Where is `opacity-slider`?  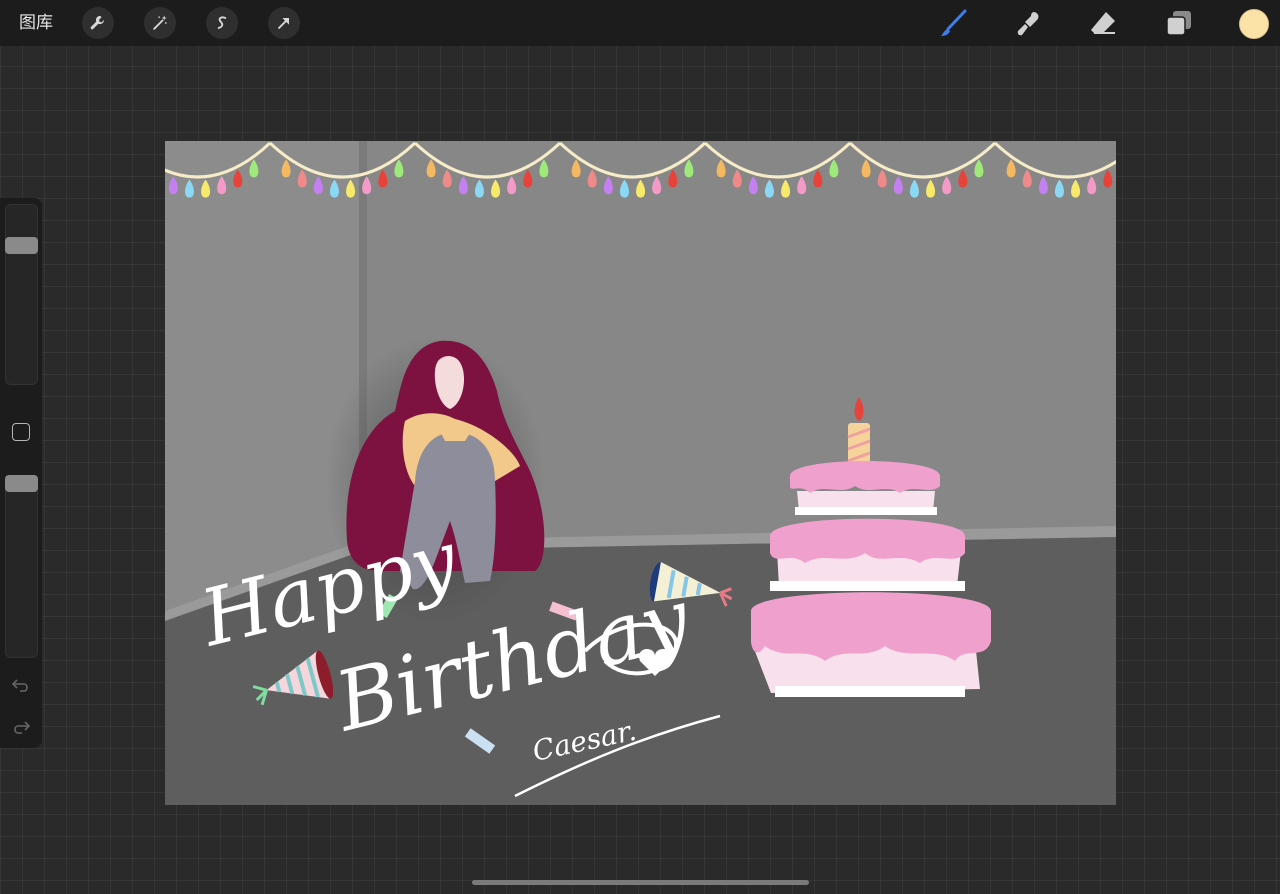
opacity-slider is located at coordinates (21, 566).